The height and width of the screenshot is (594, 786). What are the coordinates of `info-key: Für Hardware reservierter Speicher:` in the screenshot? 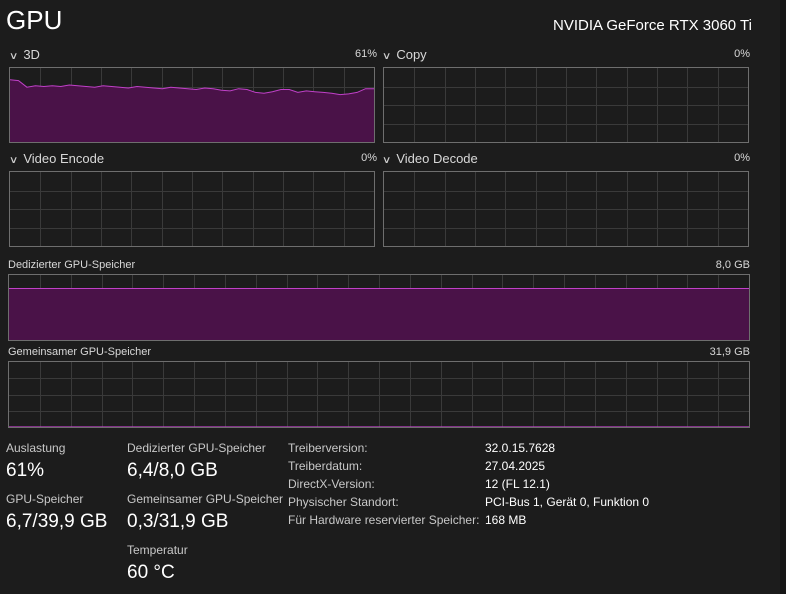 It's located at (384, 520).